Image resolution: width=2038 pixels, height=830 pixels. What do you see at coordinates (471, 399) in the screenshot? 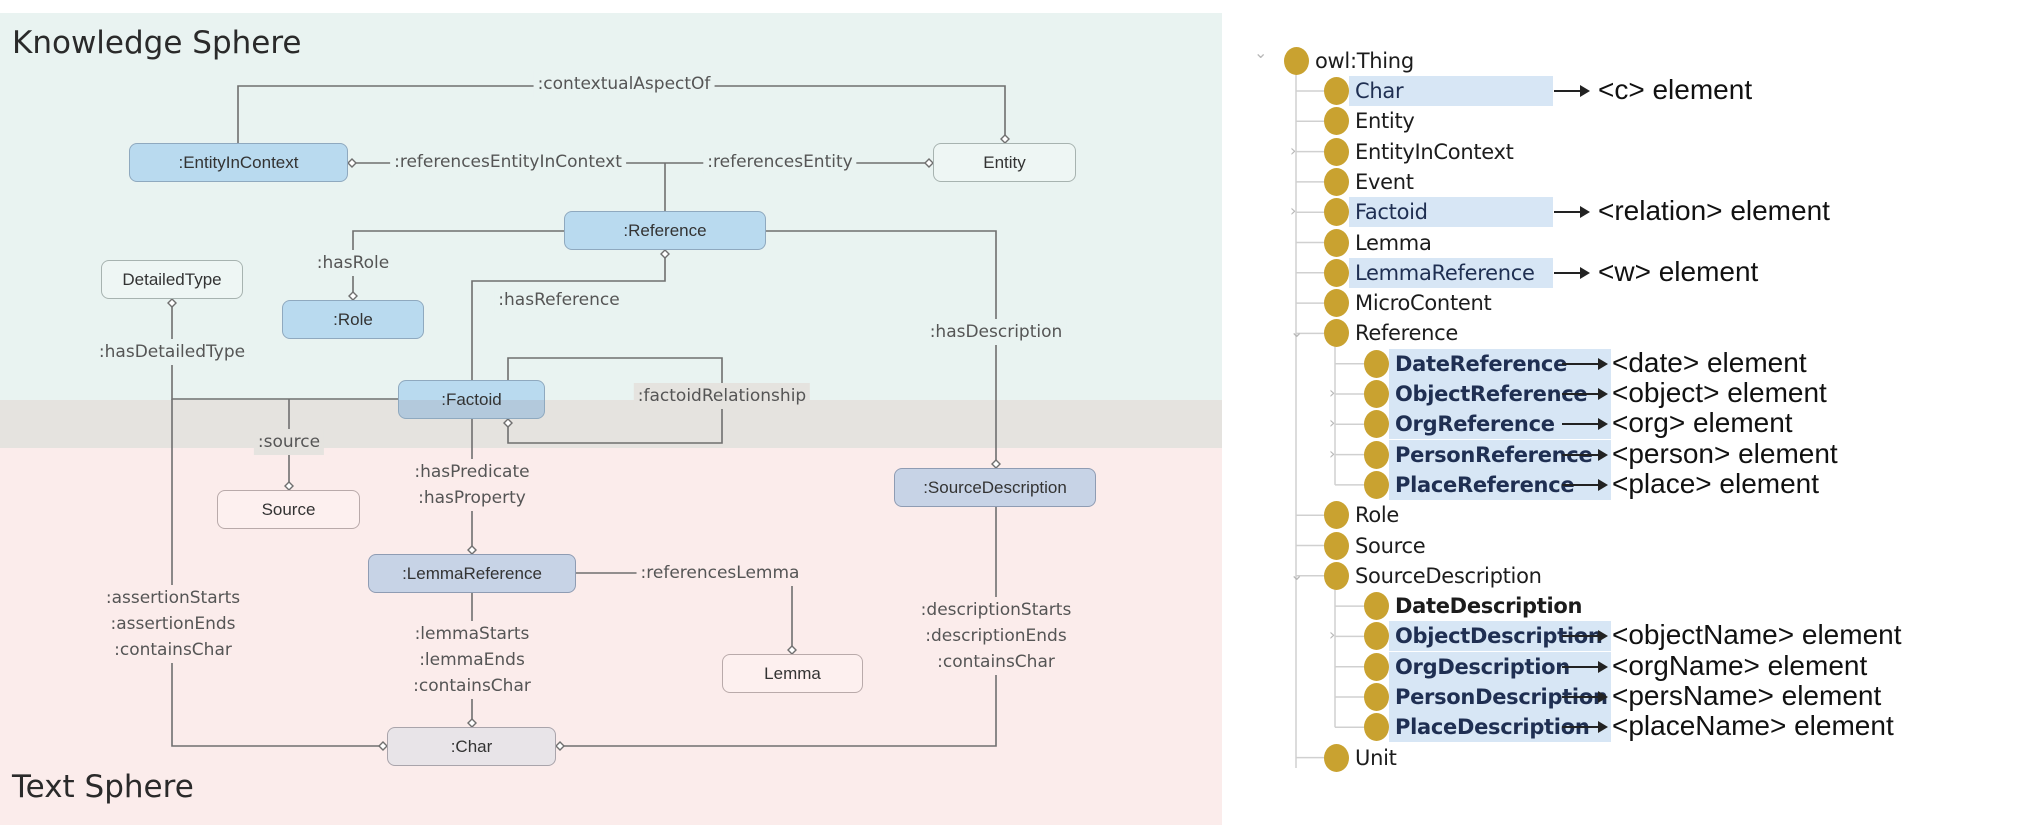
I see `node-factoid: :Factoid` at bounding box center [471, 399].